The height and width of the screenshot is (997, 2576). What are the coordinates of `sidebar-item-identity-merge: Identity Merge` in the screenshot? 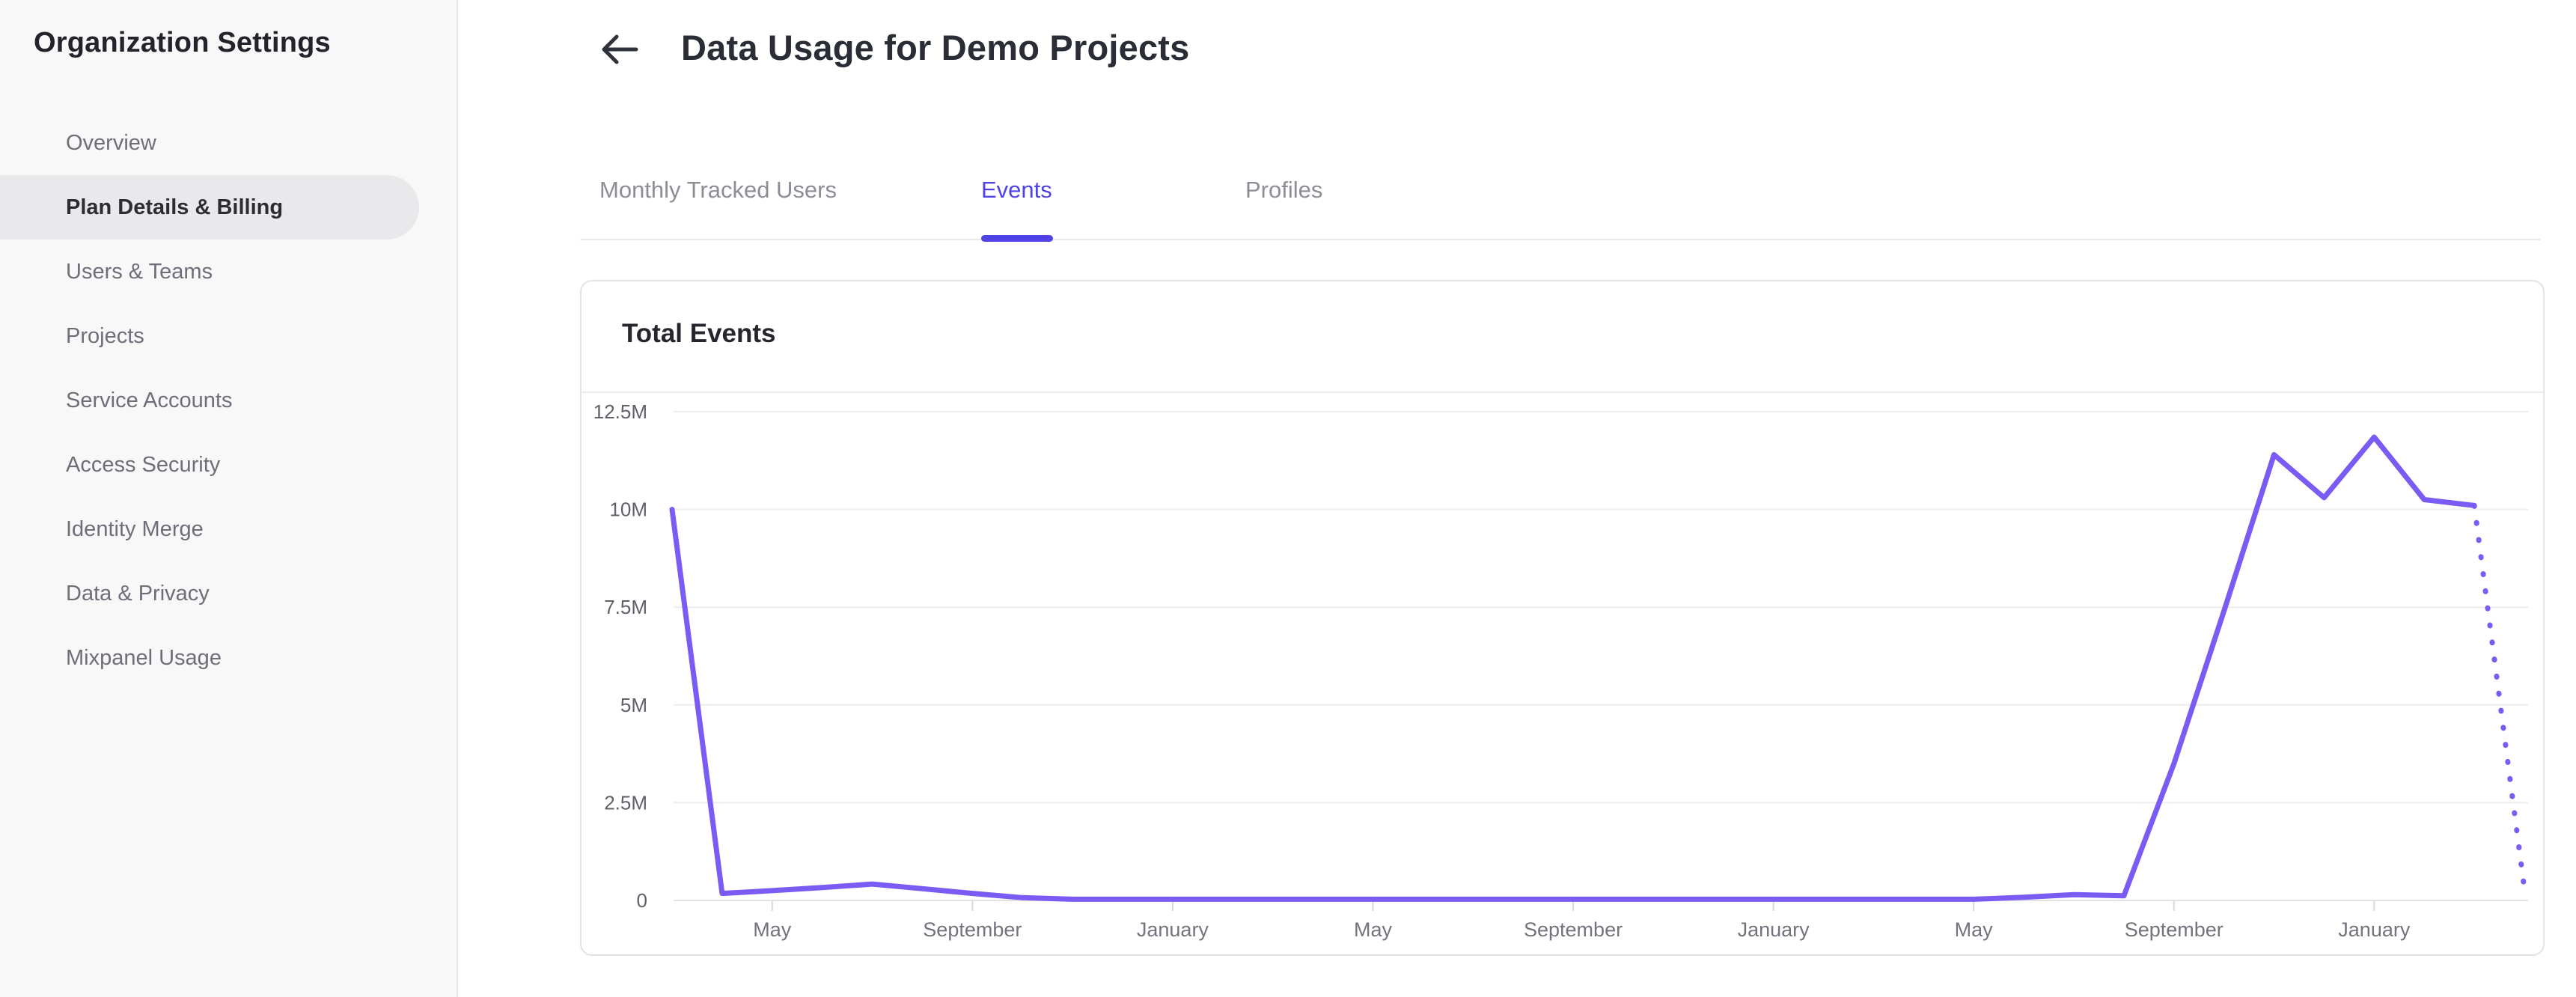 It's located at (209, 529).